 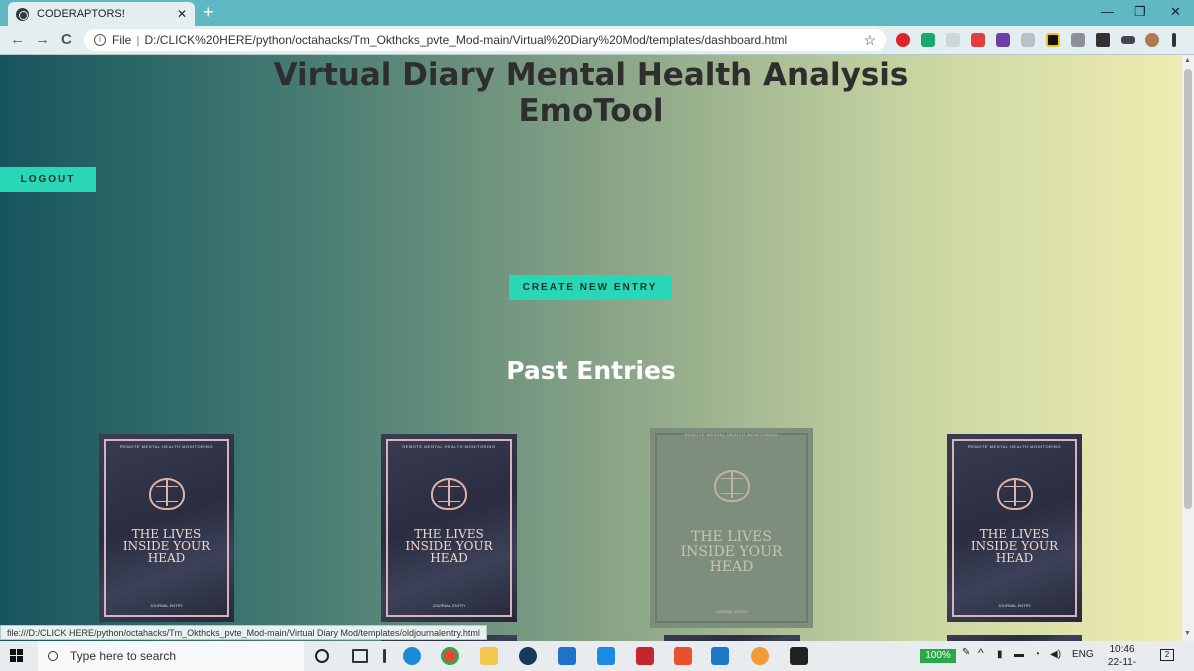 I want to click on browser-tab: CODERAPTORS! ✕, so click(x=101, y=14).